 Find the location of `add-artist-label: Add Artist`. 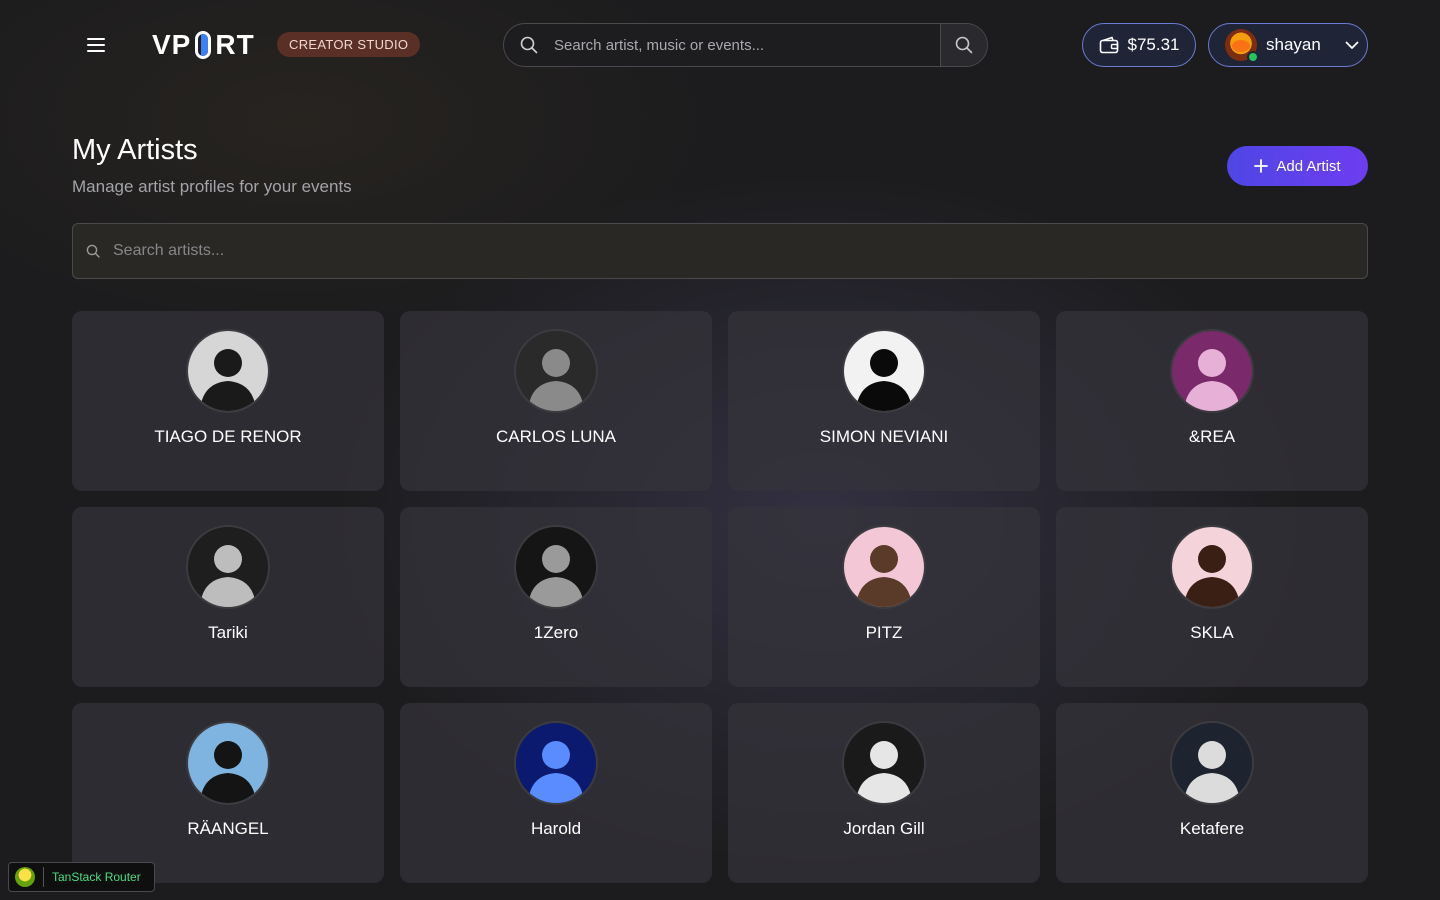

add-artist-label: Add Artist is located at coordinates (1308, 166).